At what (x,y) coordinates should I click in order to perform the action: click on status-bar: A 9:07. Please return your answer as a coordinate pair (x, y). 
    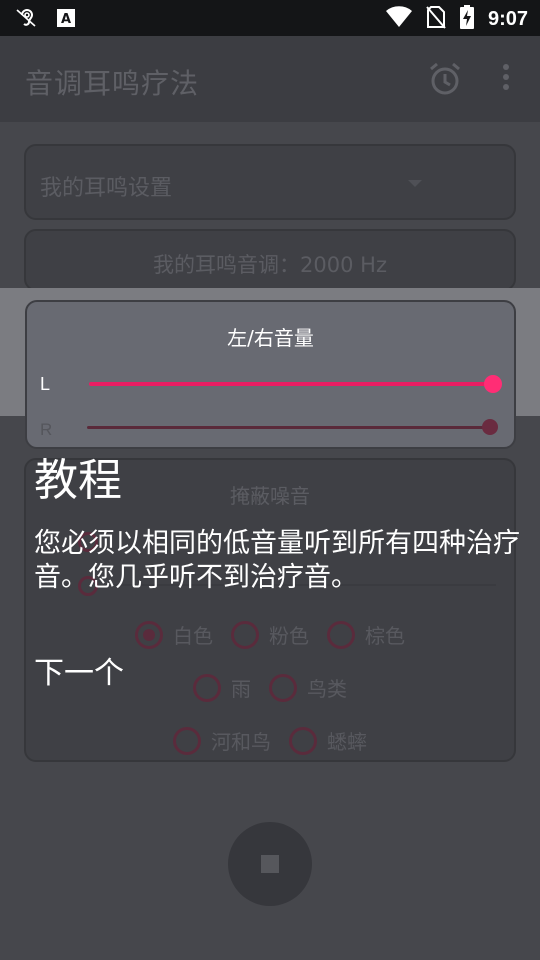
    Looking at the image, I should click on (270, 18).